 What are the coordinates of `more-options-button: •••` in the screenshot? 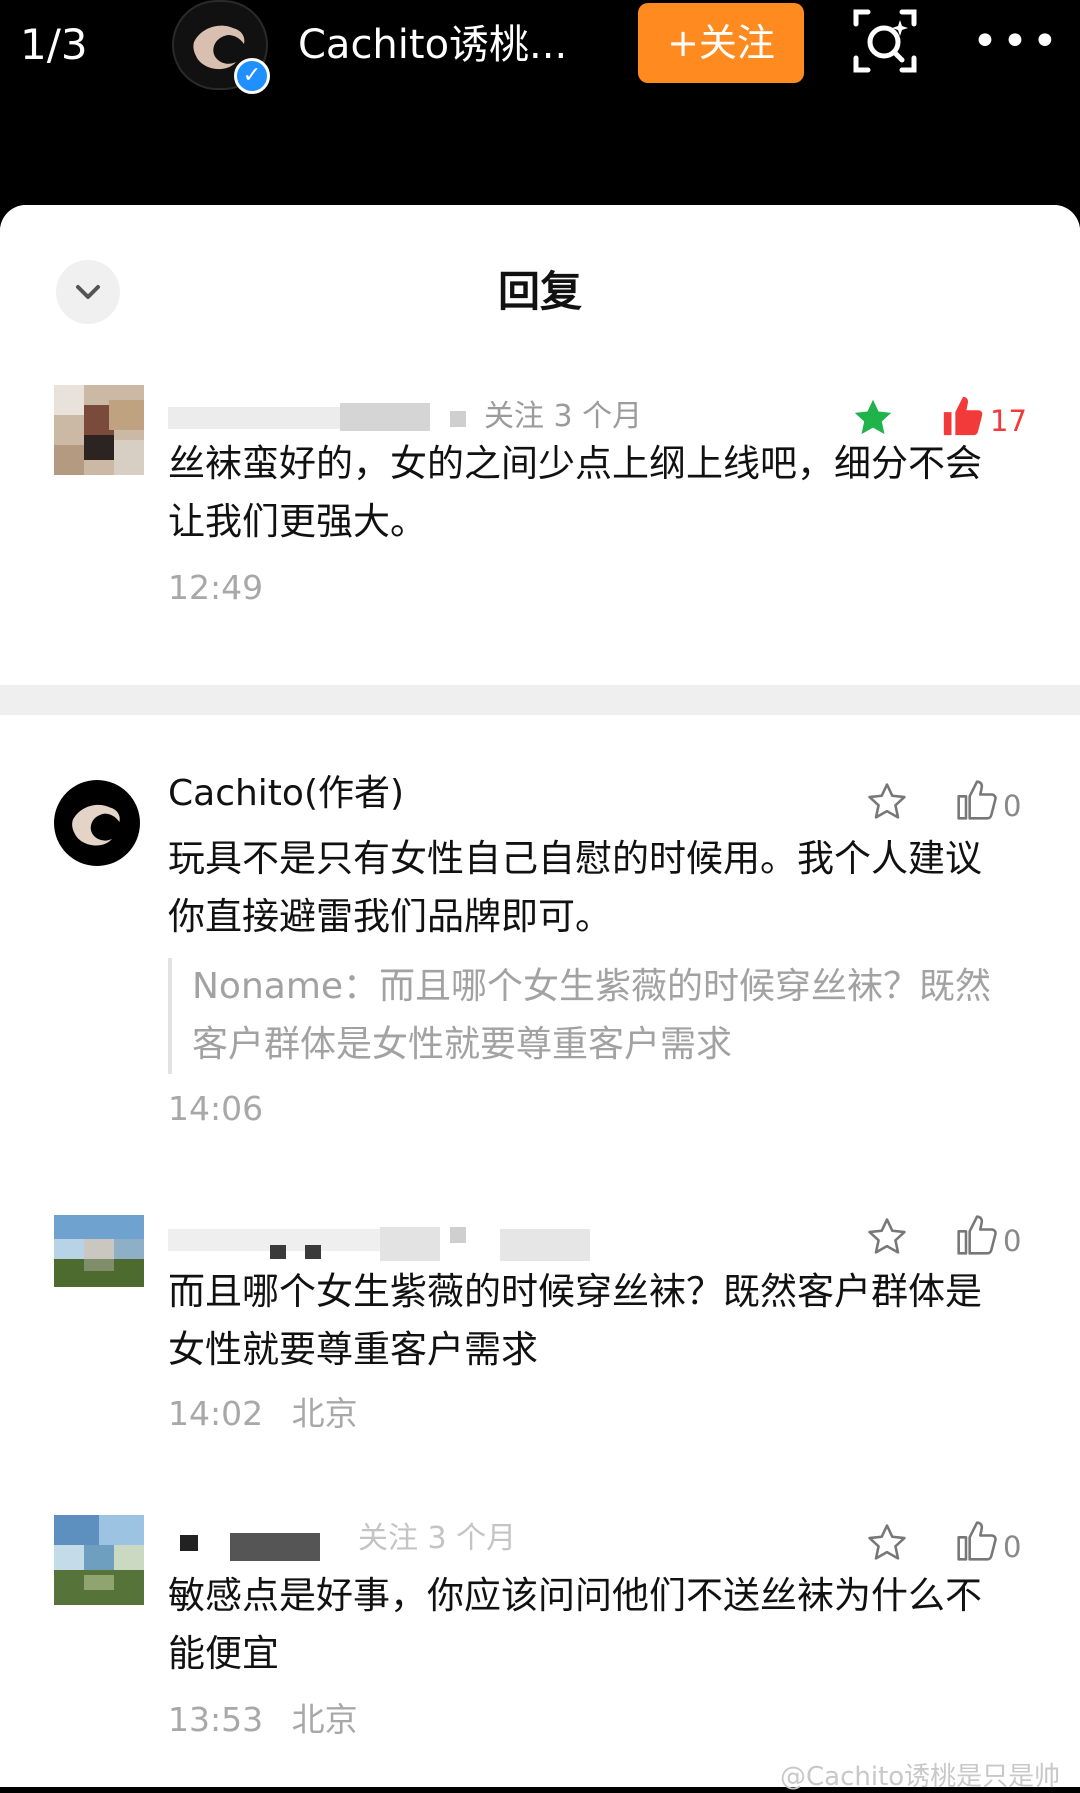 It's located at (1015, 44).